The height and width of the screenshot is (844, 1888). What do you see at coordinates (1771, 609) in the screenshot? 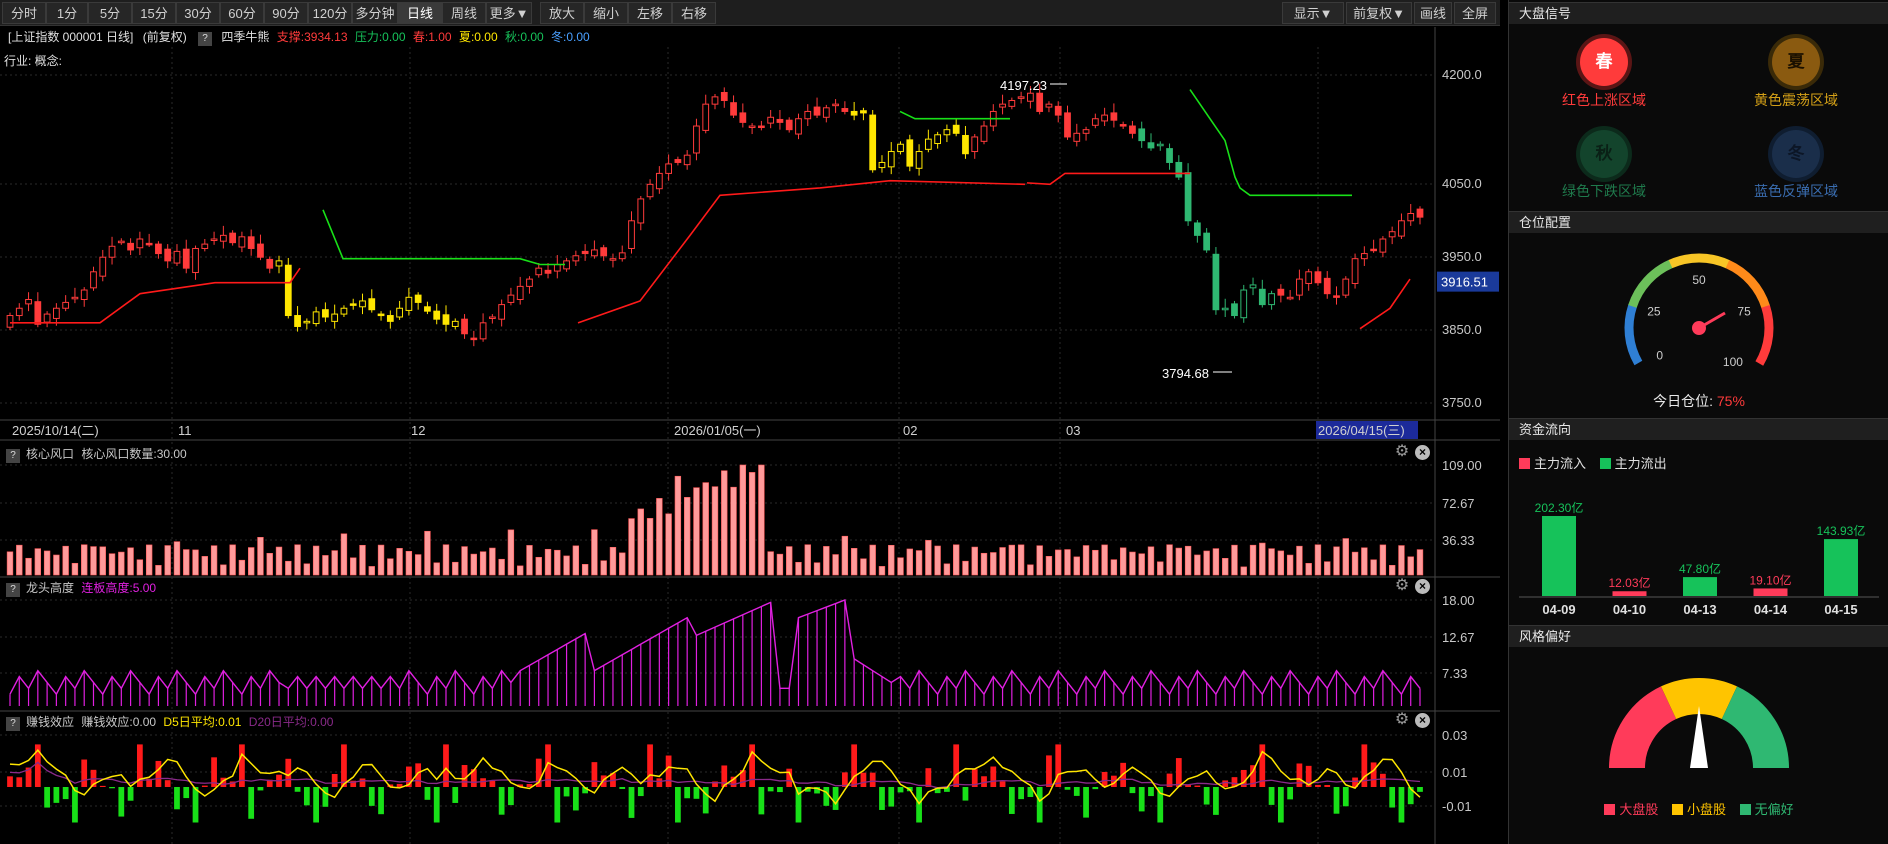
I see `fundflow-date-label: 04-14` at bounding box center [1771, 609].